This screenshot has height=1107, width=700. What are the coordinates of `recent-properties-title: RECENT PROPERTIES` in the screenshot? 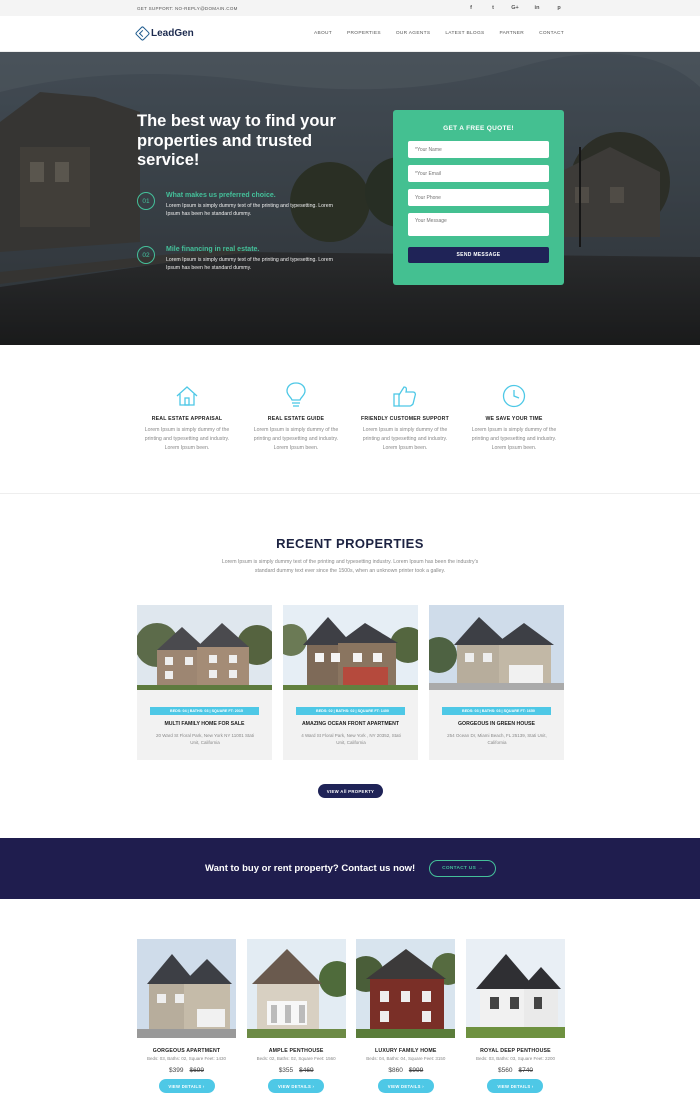 It's located at (350, 543).